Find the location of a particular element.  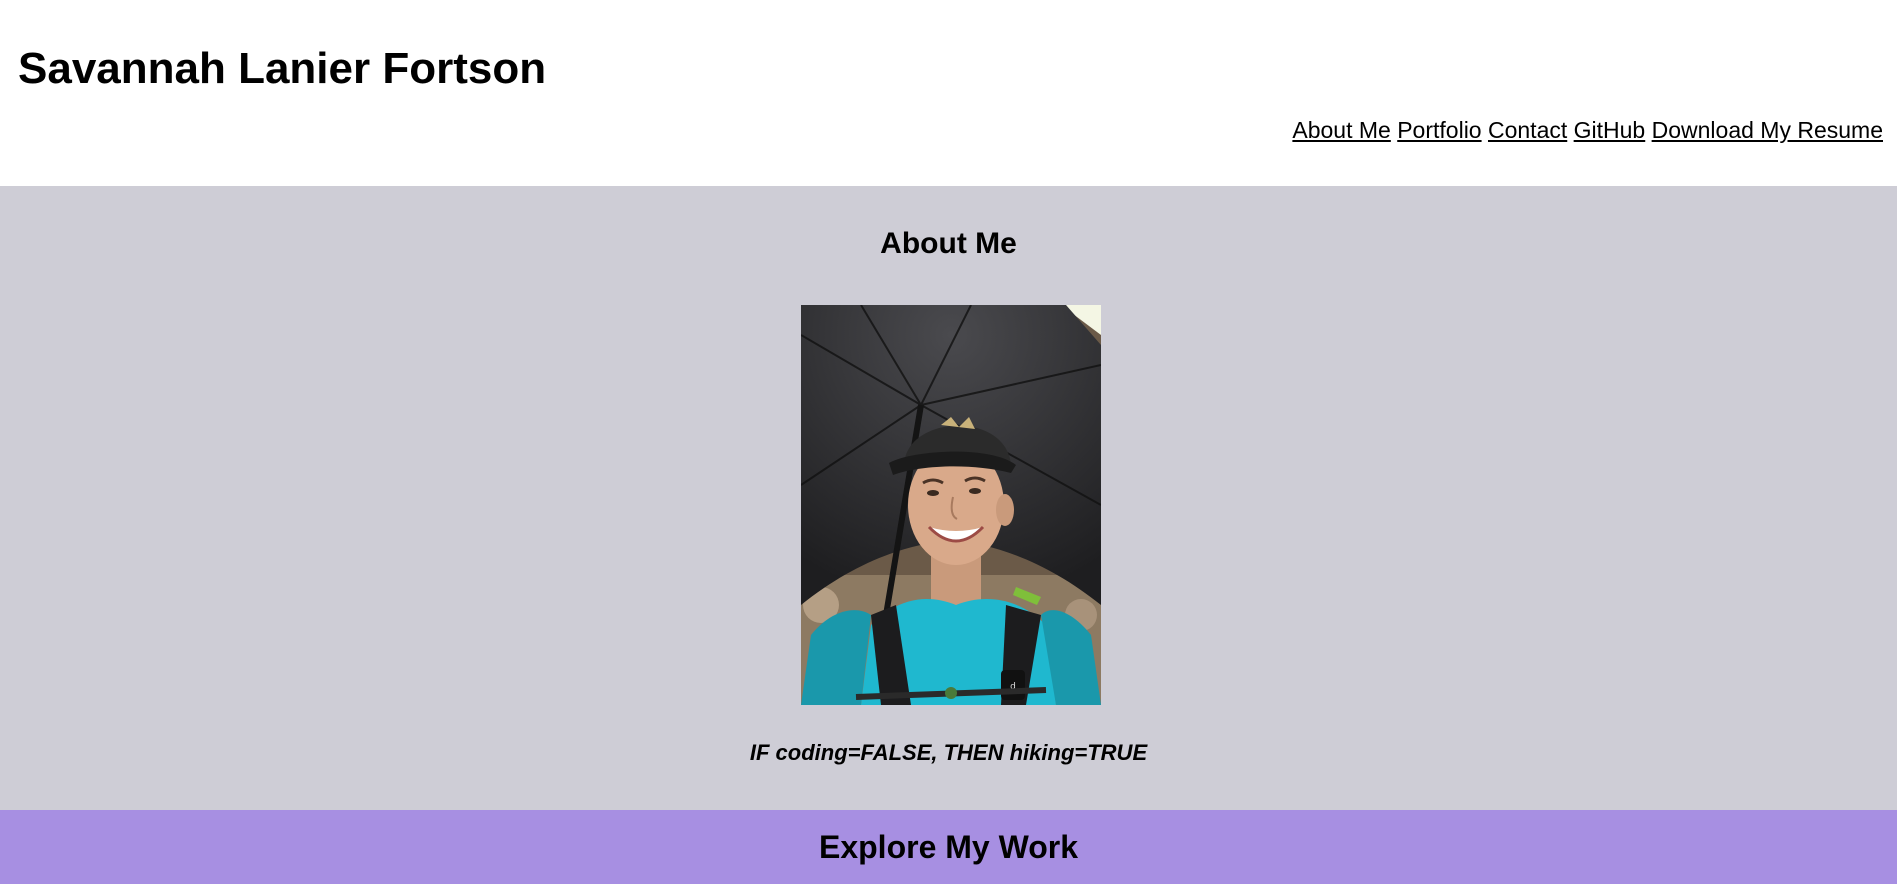

profile-photo: d is located at coordinates (951, 505).